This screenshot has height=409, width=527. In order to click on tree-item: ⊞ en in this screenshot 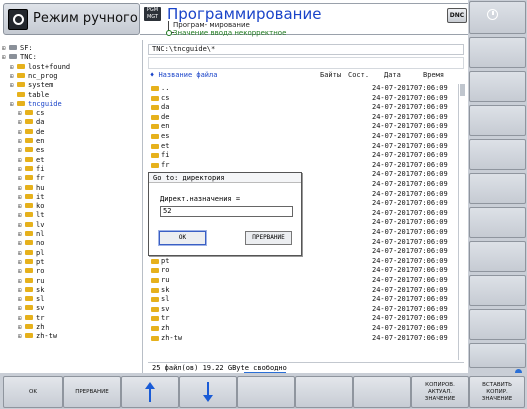, I will do `click(31, 141)`.